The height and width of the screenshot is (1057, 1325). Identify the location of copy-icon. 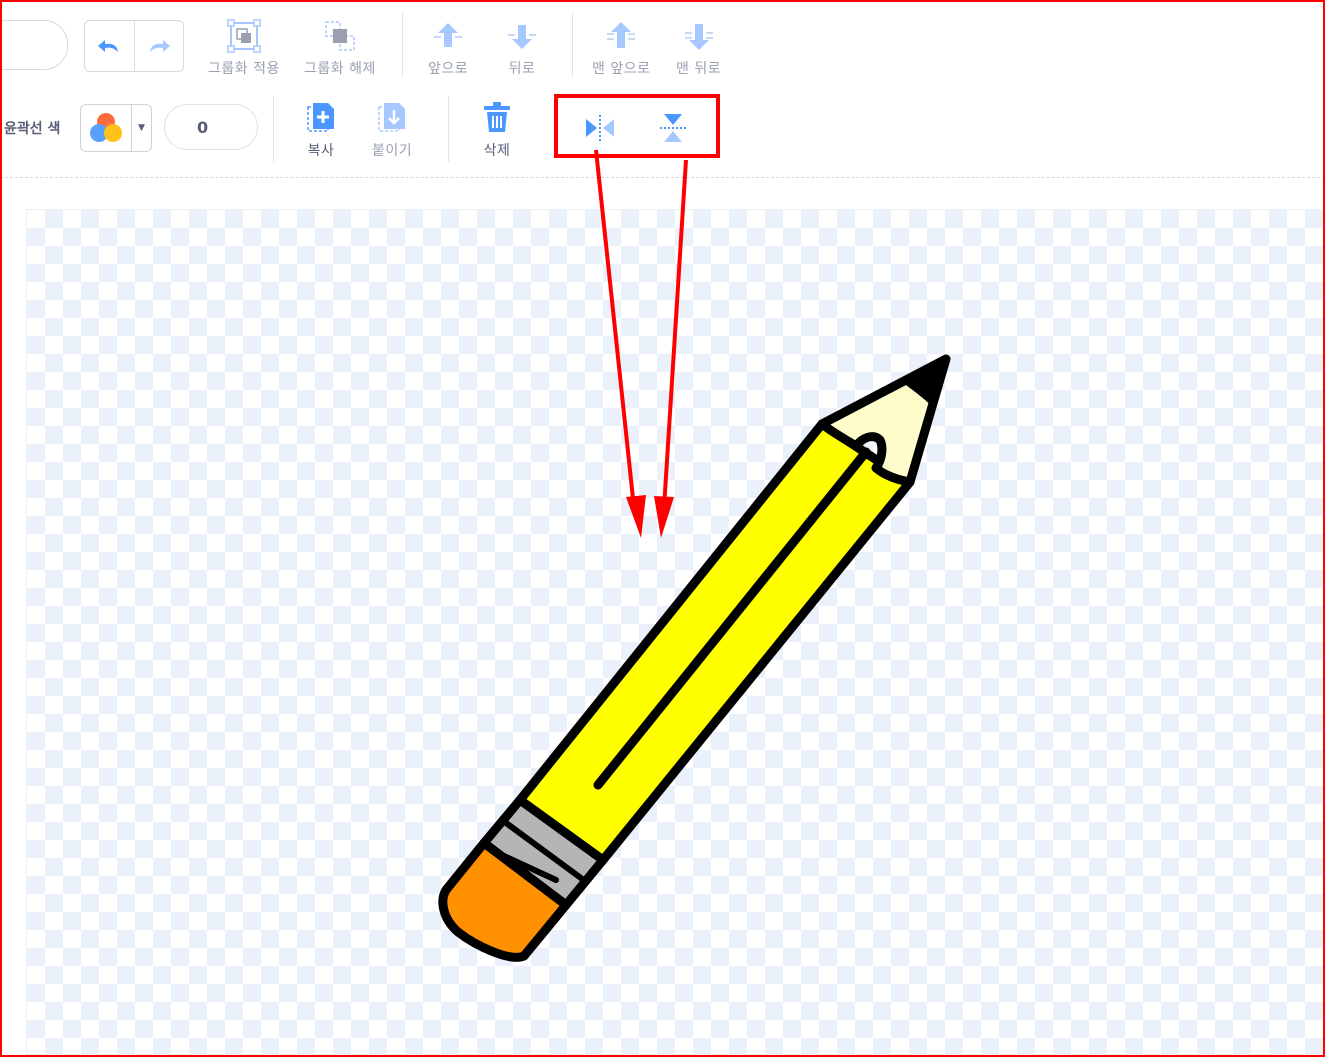
(320, 117).